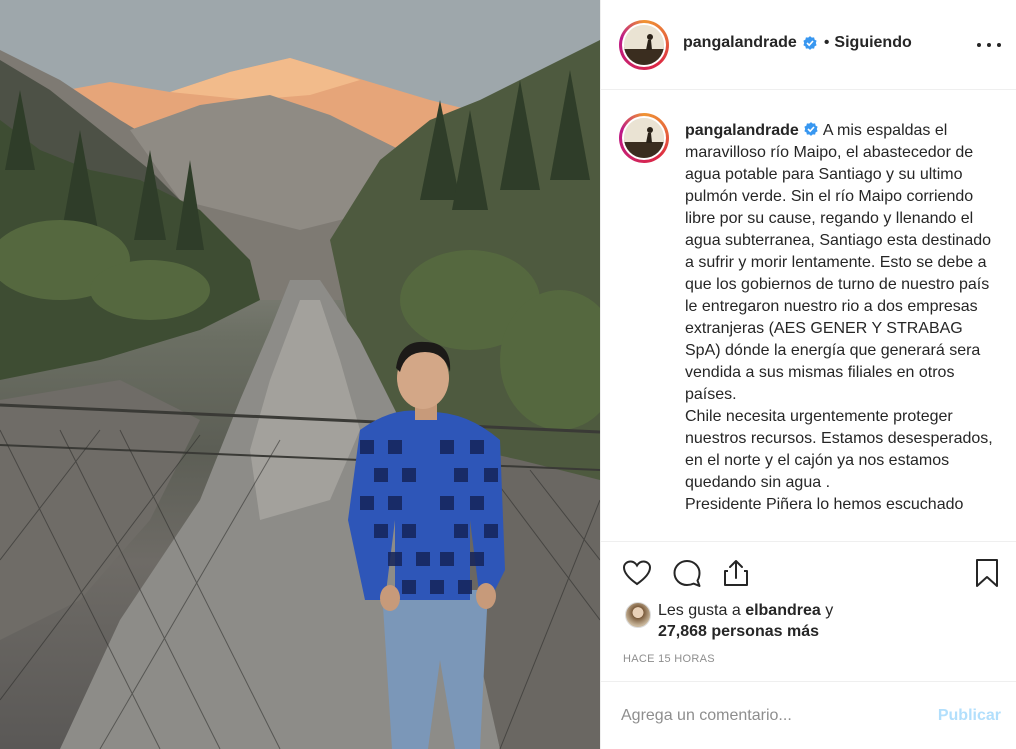 Image resolution: width=1016 pixels, height=749 pixels. Describe the element at coordinates (740, 43) in the screenshot. I see `header-username: pangalandrade` at that location.